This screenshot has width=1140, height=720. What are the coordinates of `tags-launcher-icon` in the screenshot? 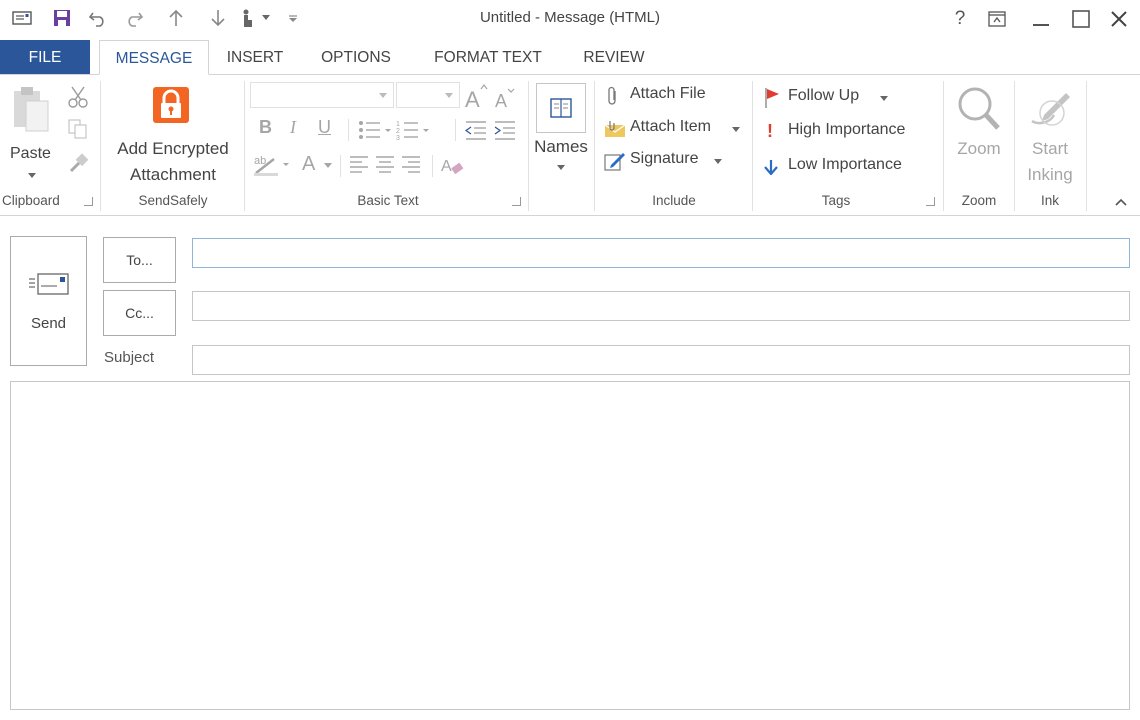 It's located at (930, 201).